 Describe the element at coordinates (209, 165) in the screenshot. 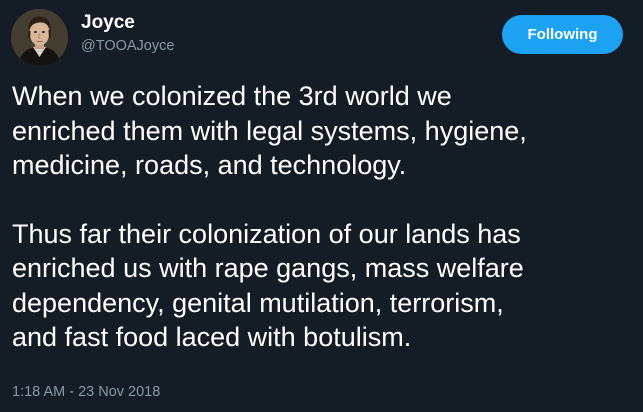

I see `tweet-line: medicine, roads, and technology.` at that location.